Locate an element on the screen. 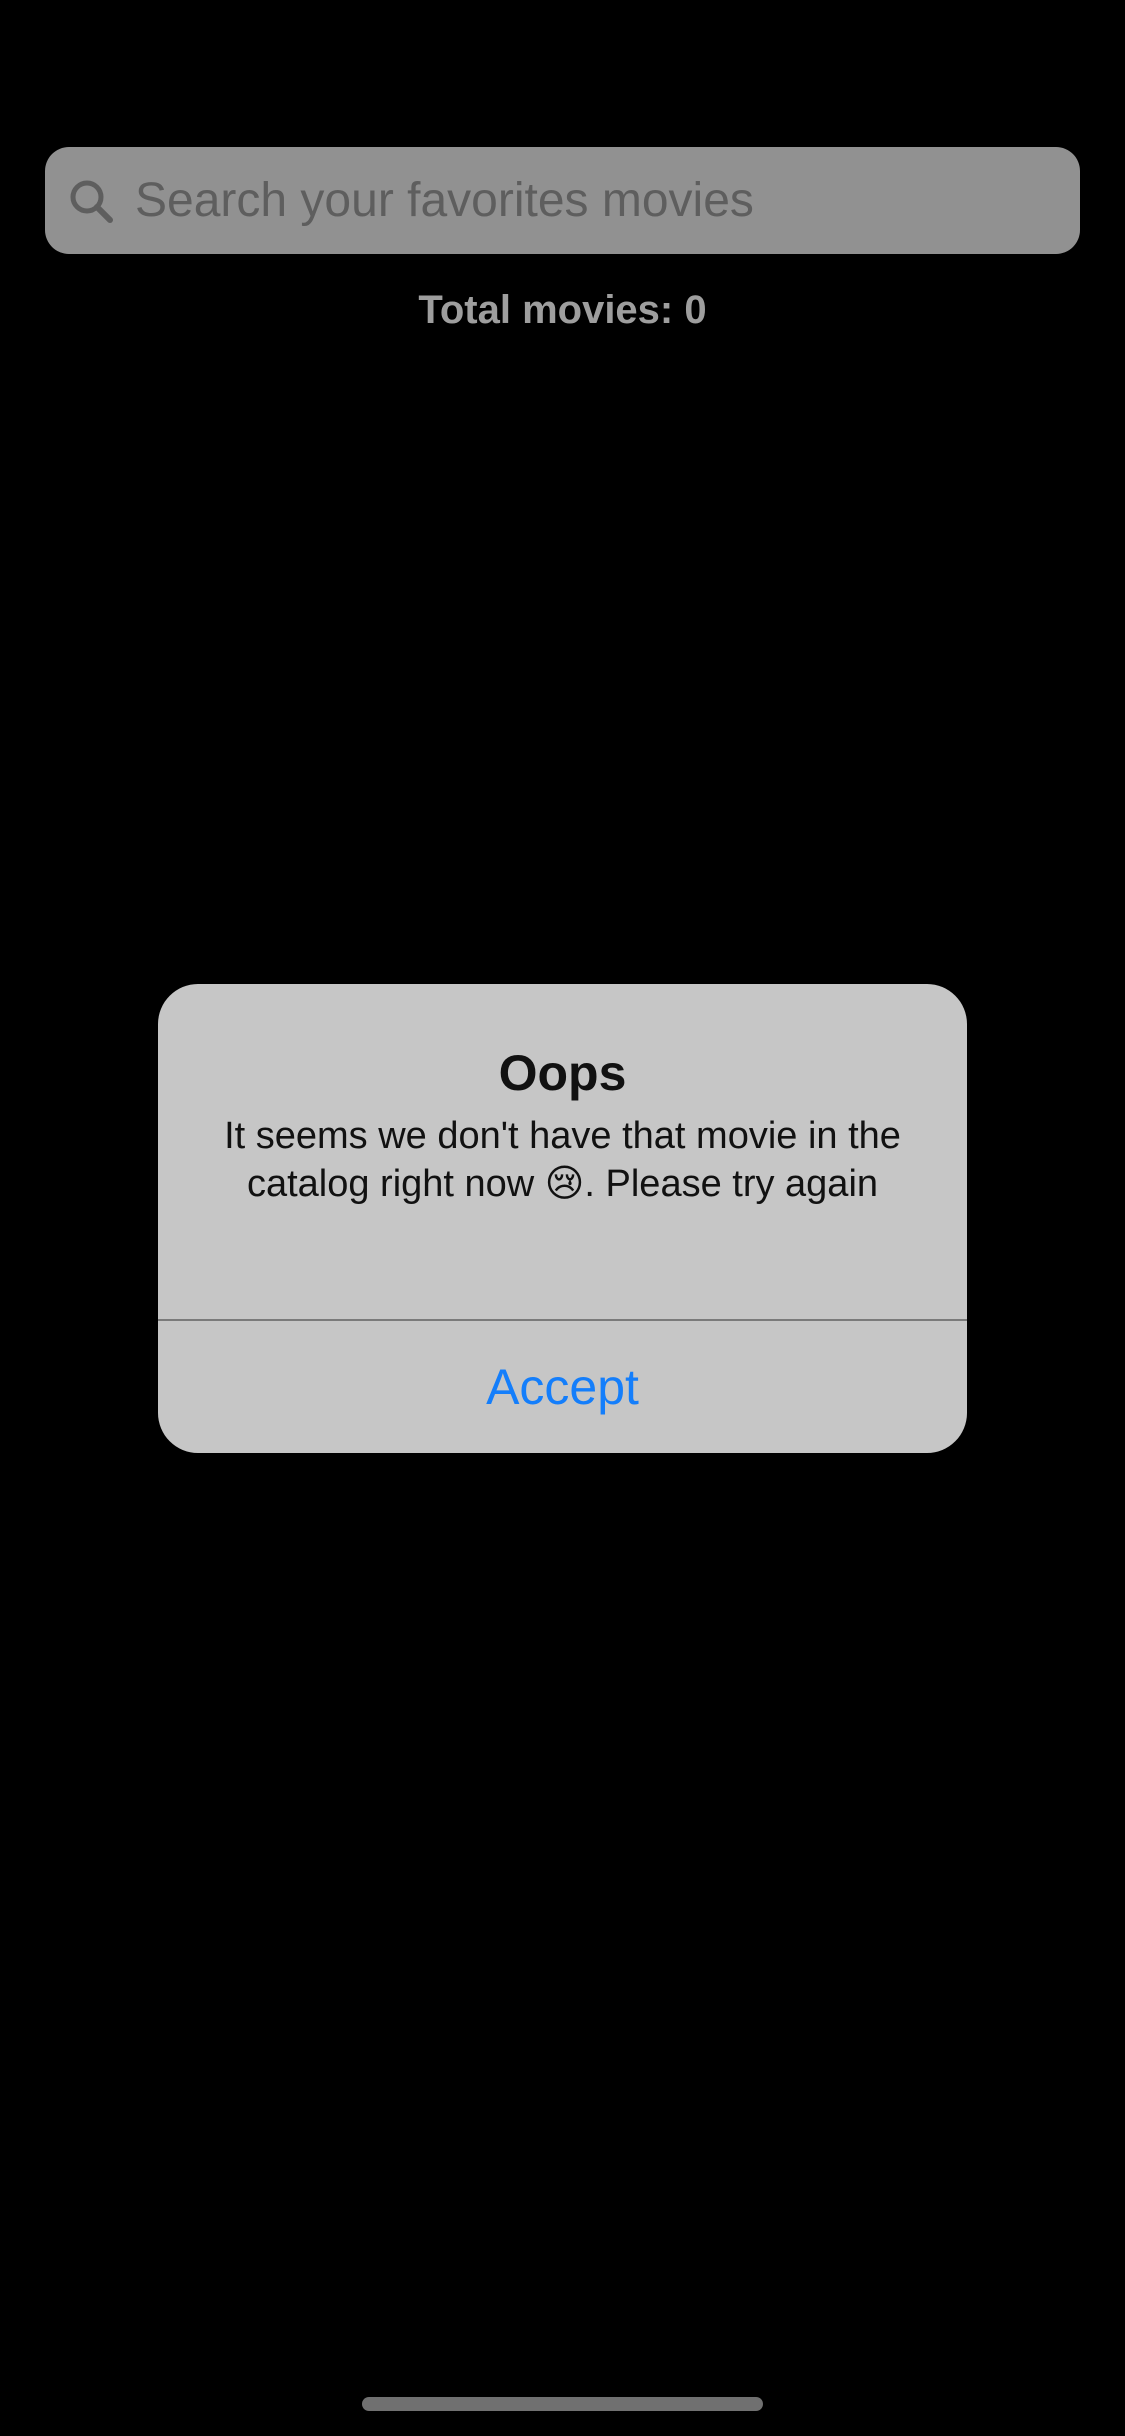 Image resolution: width=1125 pixels, height=2436 pixels. alert-title: Oops is located at coordinates (562, 1073).